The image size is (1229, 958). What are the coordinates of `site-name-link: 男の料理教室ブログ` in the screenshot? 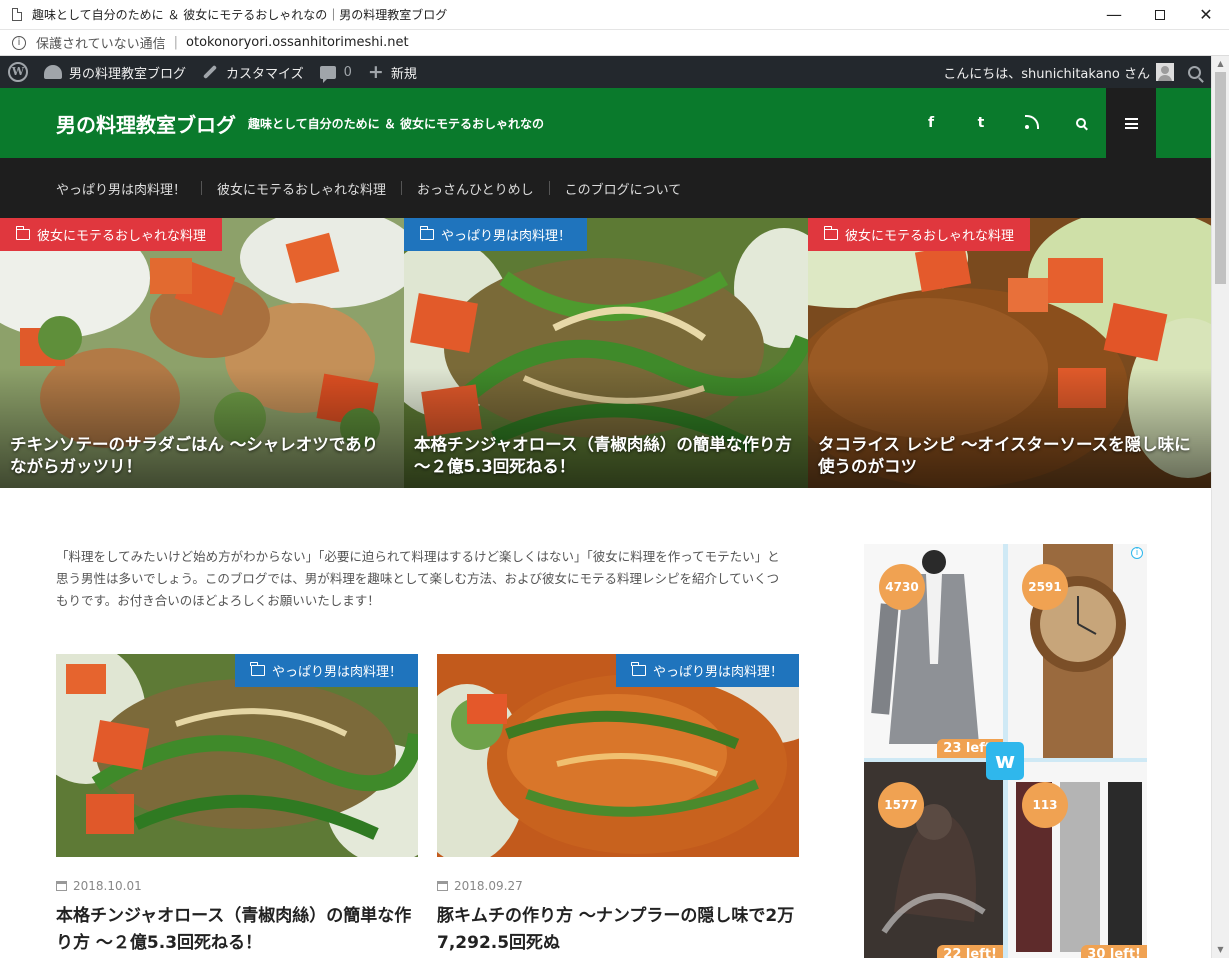 It's located at (115, 72).